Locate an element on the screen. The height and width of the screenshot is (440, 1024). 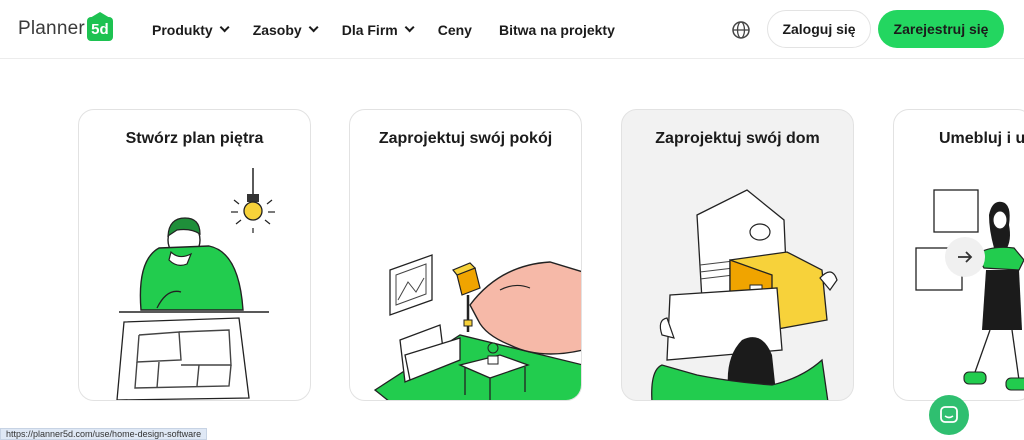
card-title: Zaprojektuj swój pokój is located at coordinates (465, 138).